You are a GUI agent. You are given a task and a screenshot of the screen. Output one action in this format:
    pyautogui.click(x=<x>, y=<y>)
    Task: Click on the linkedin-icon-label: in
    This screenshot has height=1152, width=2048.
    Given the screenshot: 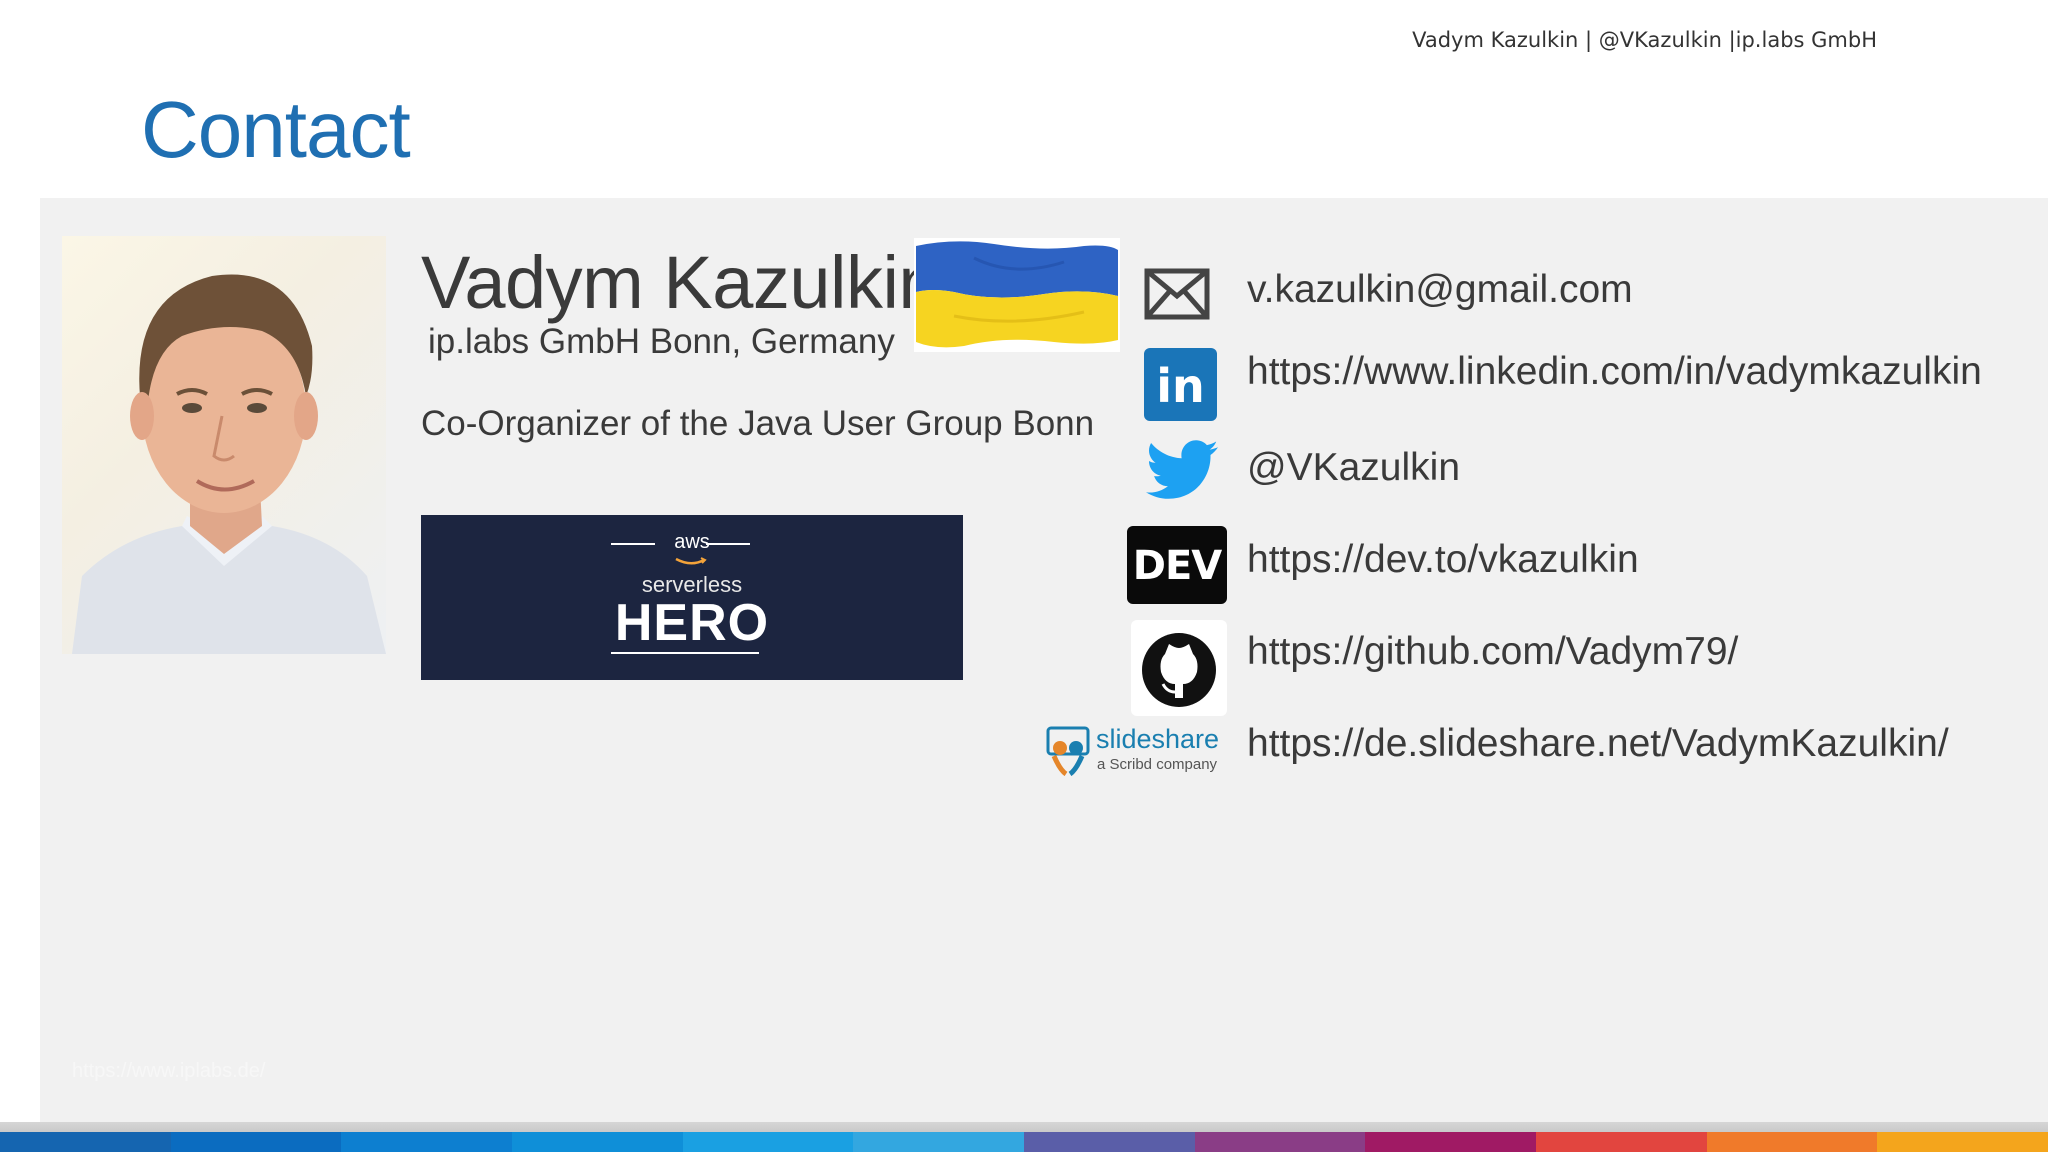 What is the action you would take?
    pyautogui.click(x=1180, y=386)
    